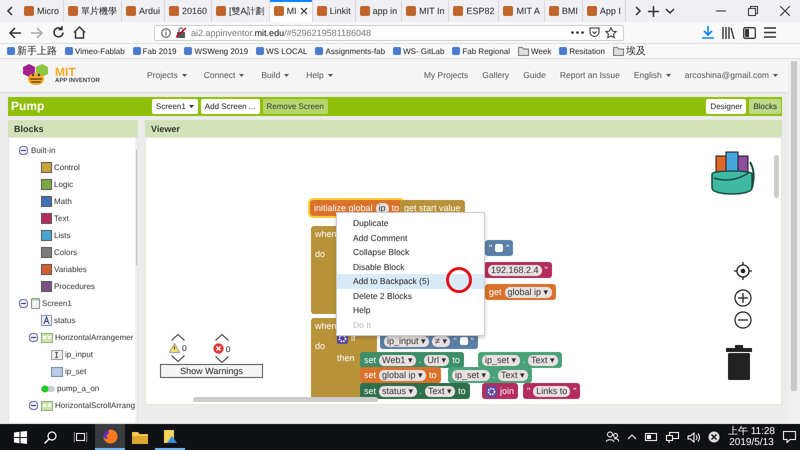 This screenshot has height=450, width=800. I want to click on view-tab: Blocks, so click(765, 106).